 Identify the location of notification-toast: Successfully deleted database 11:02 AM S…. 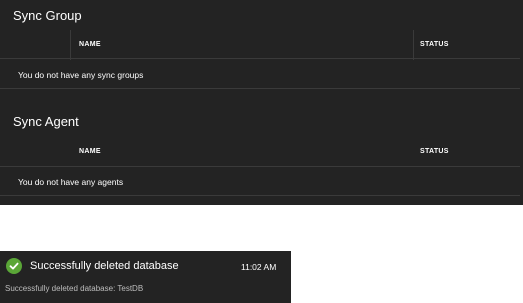
(145, 277).